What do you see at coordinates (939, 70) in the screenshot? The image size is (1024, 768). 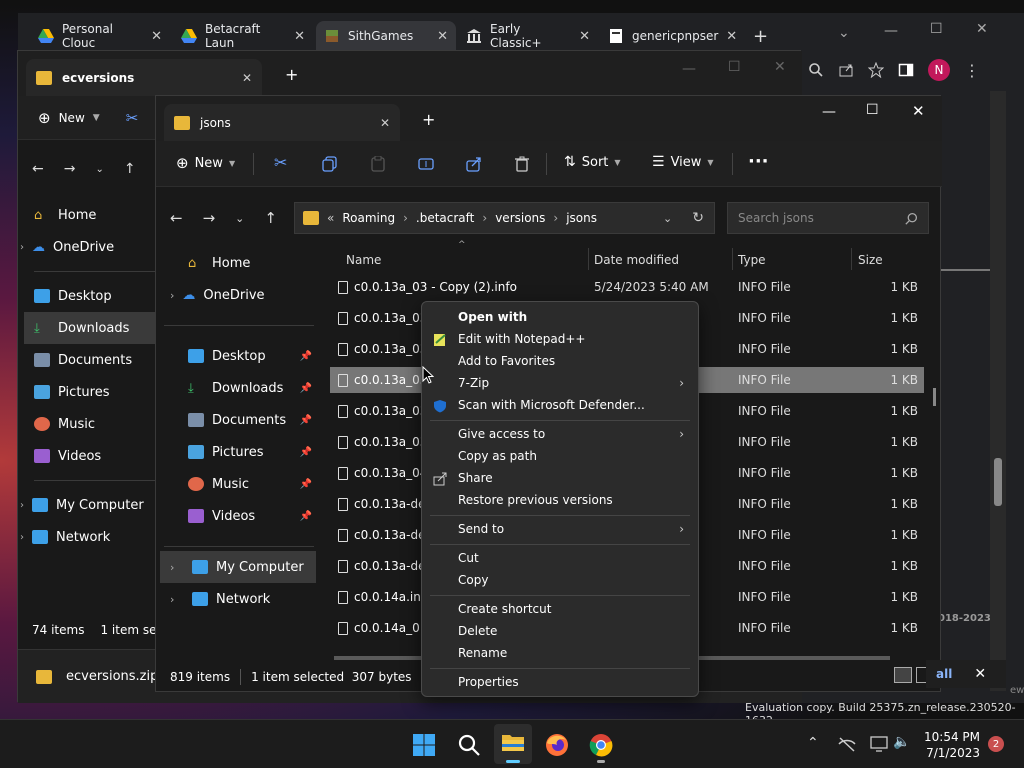 I see `profile-avatar: N` at bounding box center [939, 70].